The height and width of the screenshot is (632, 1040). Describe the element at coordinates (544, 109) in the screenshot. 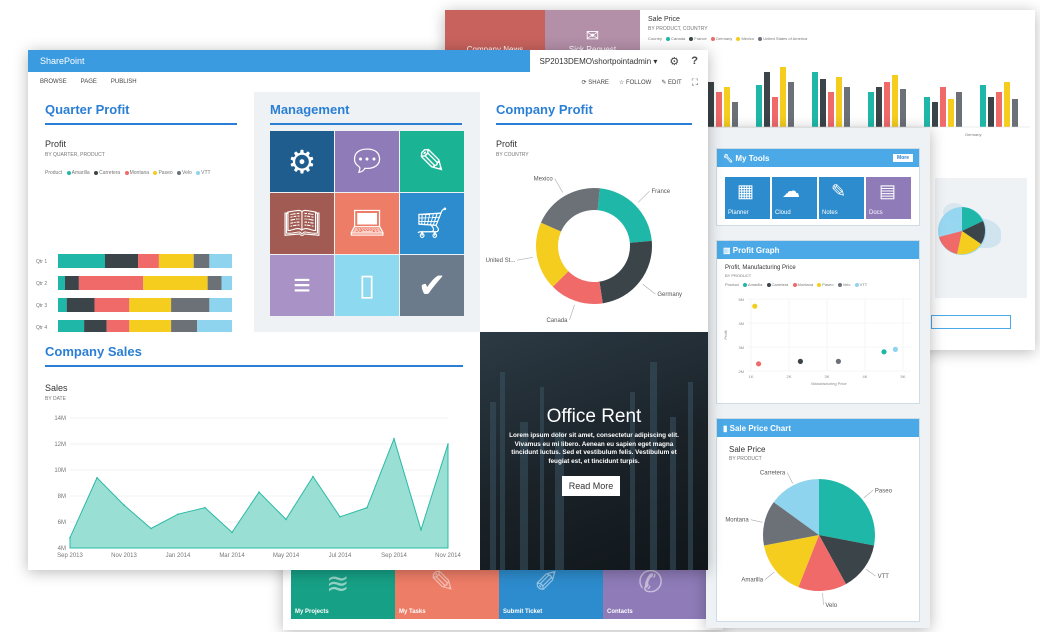

I see `company-profit-heading: Company Profit` at that location.